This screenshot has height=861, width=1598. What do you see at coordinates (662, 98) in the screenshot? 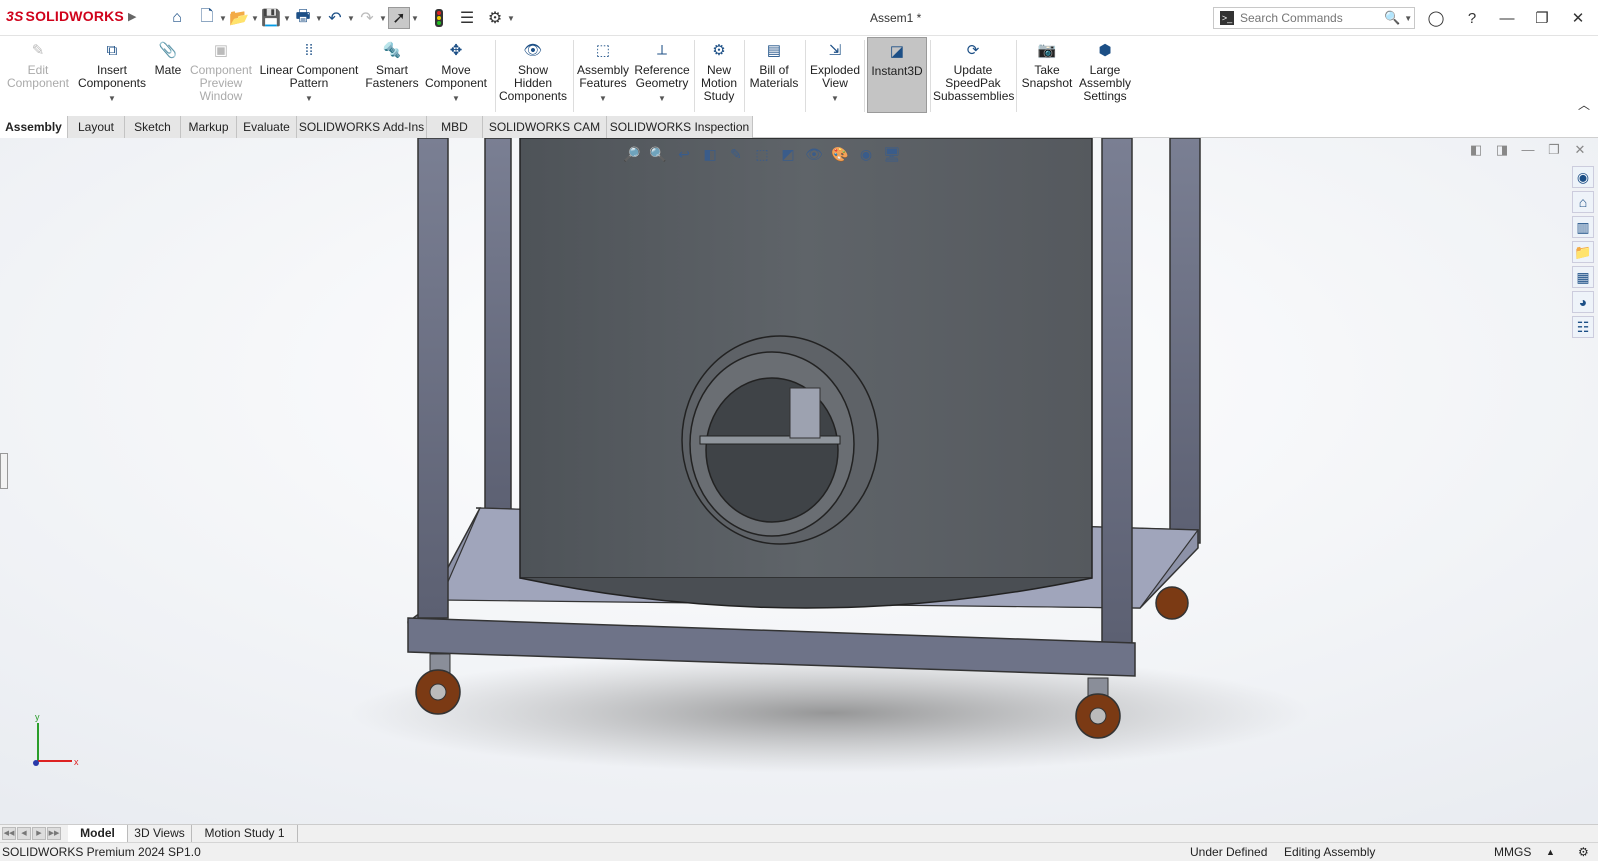
I see `reference-geometry-dropdown-icon: ▼` at bounding box center [662, 98].